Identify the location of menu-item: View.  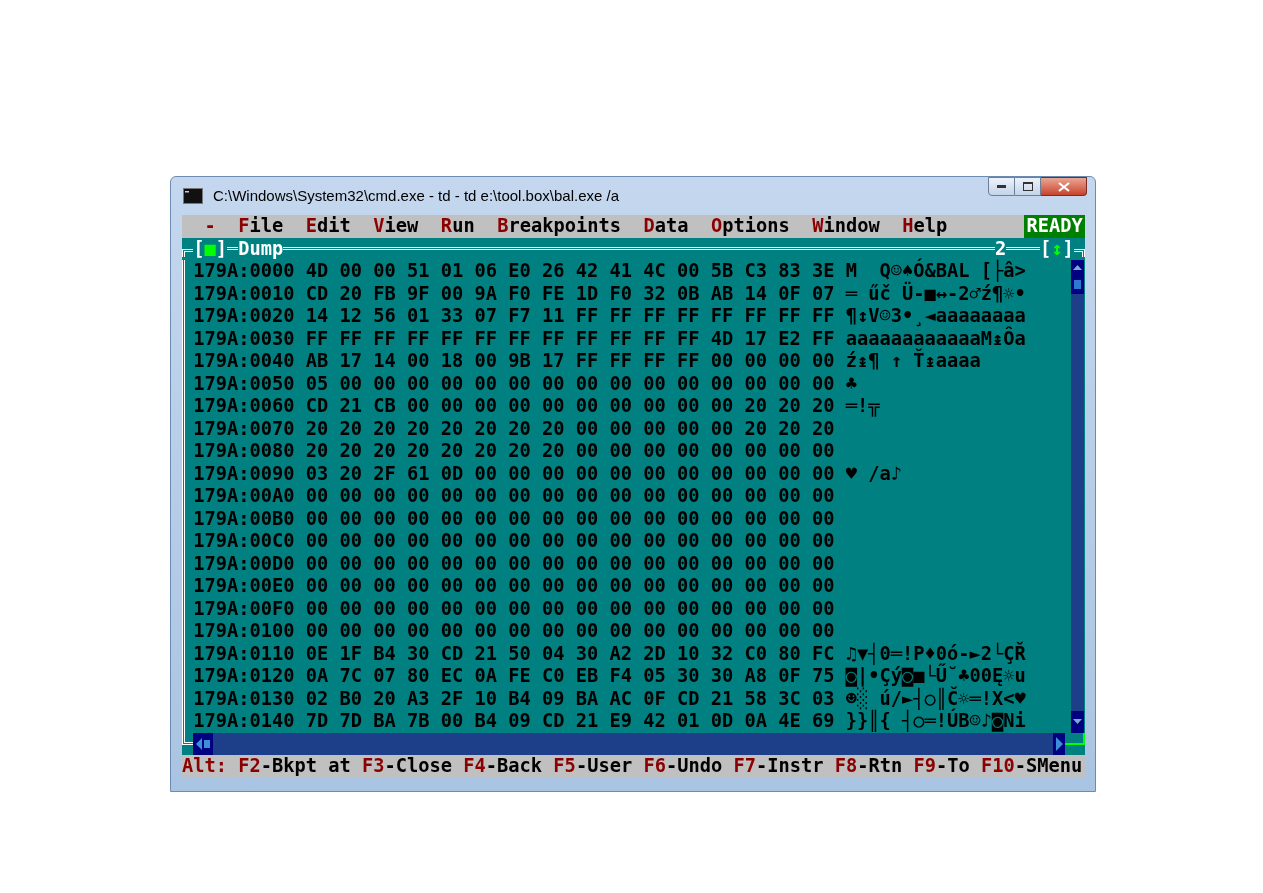
(396, 226).